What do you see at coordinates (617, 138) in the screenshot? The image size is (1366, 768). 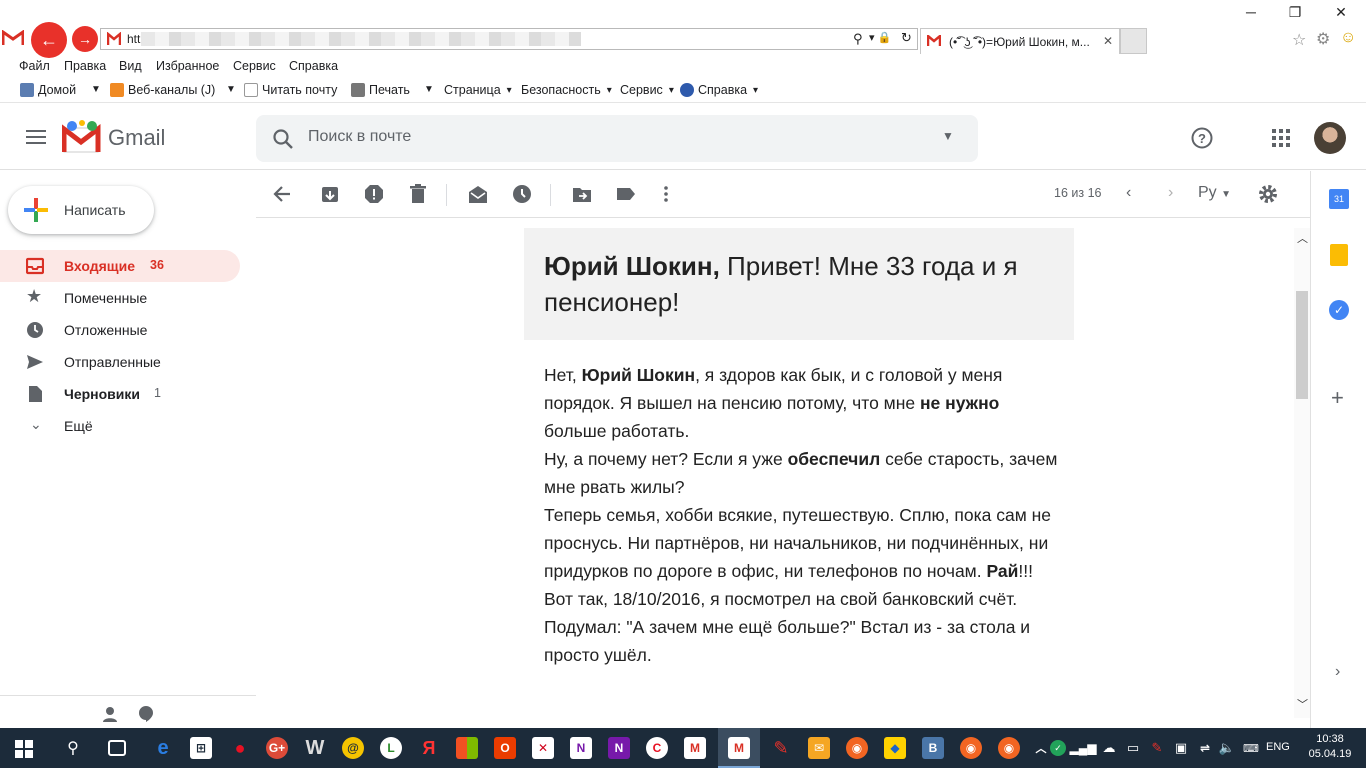 I see `search-bar: Поиск в почте ▼` at bounding box center [617, 138].